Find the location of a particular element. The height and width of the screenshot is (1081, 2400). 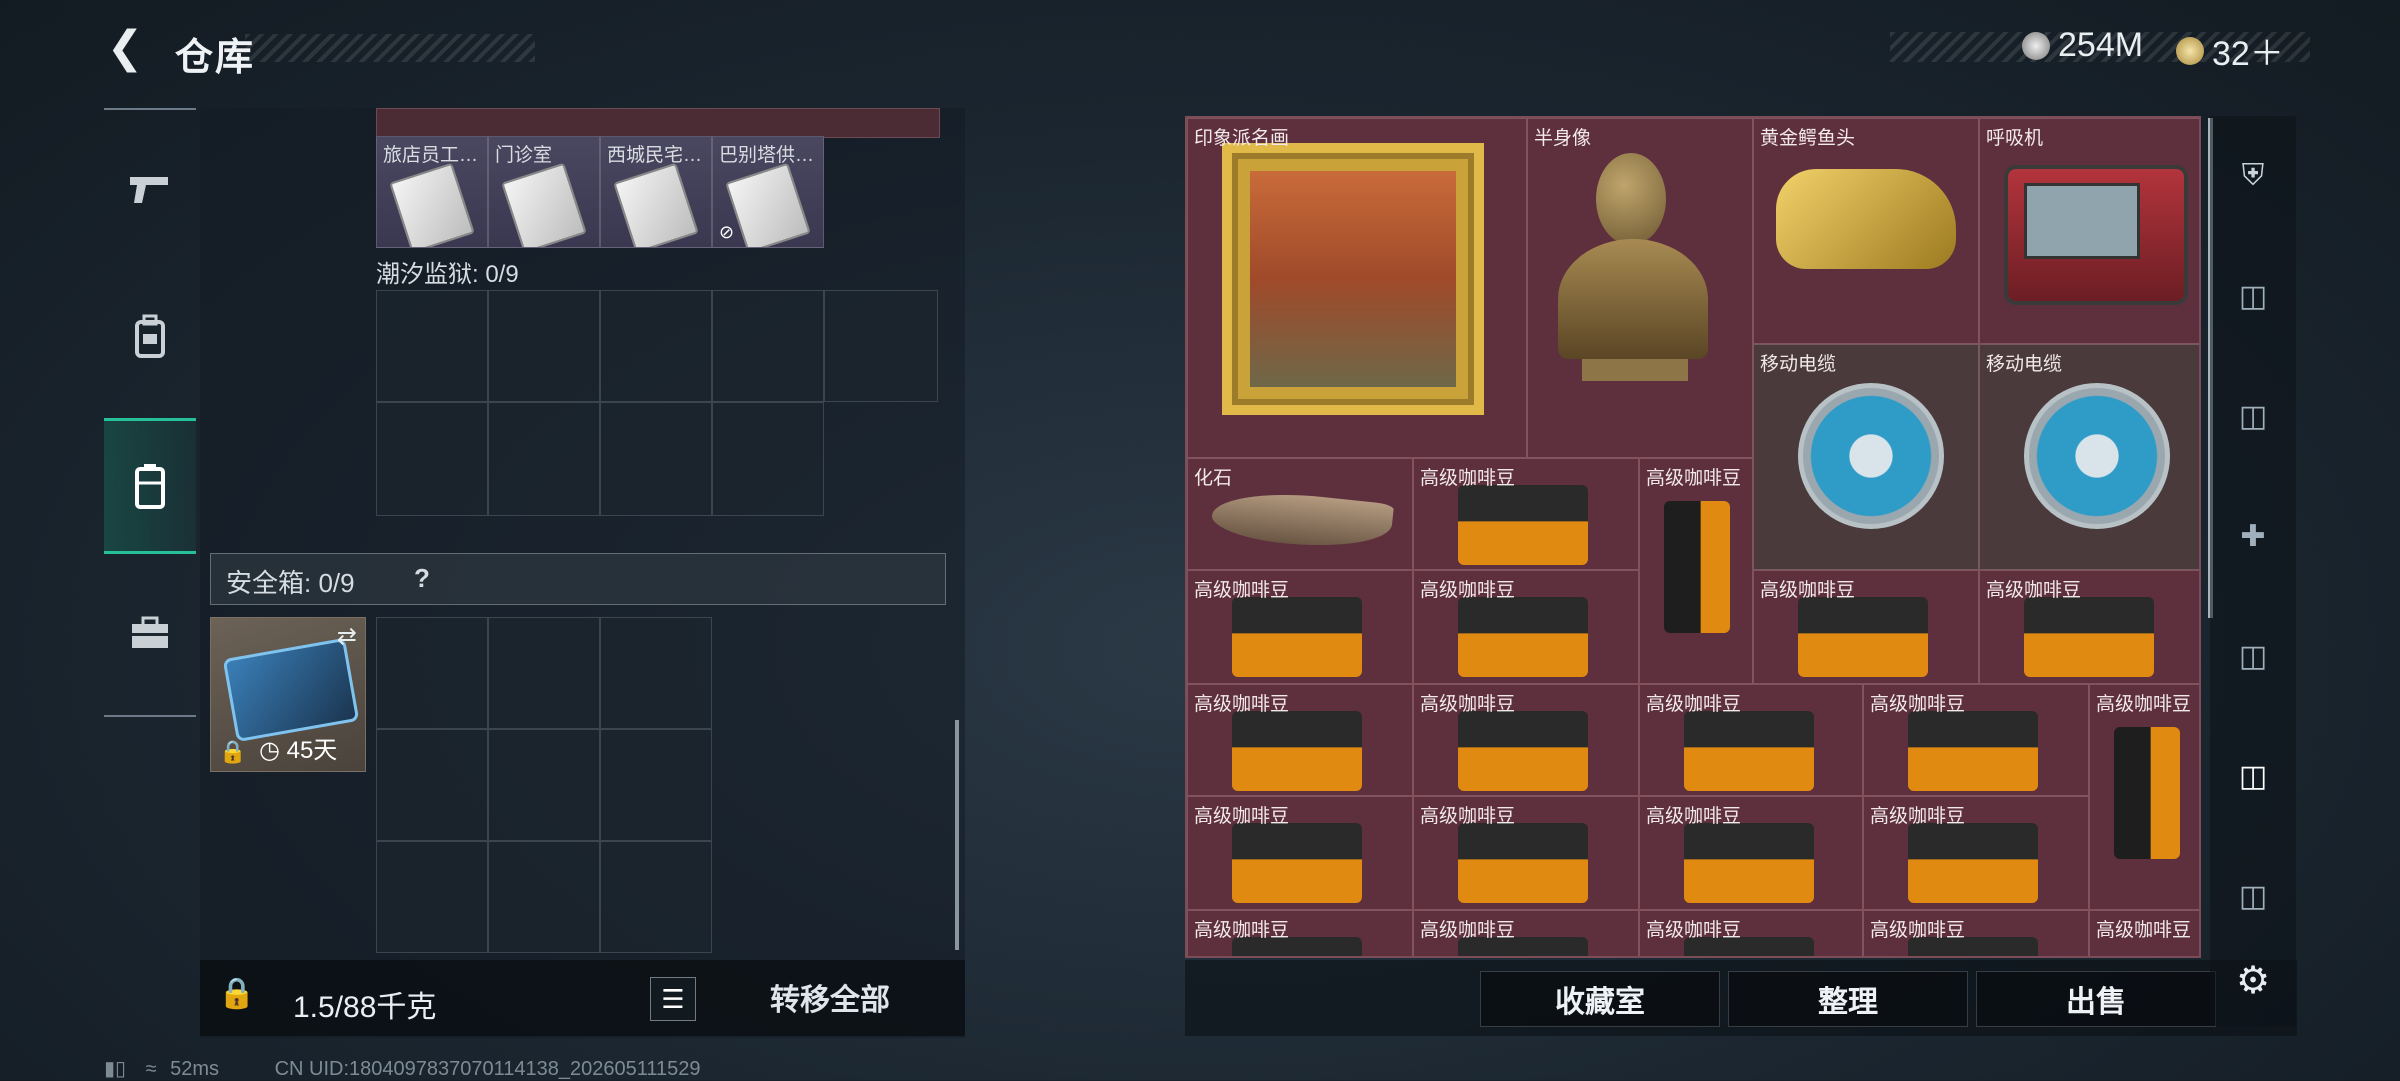

safe-case-item: ⇄ 🔒 ◷ 45天 is located at coordinates (288, 694).